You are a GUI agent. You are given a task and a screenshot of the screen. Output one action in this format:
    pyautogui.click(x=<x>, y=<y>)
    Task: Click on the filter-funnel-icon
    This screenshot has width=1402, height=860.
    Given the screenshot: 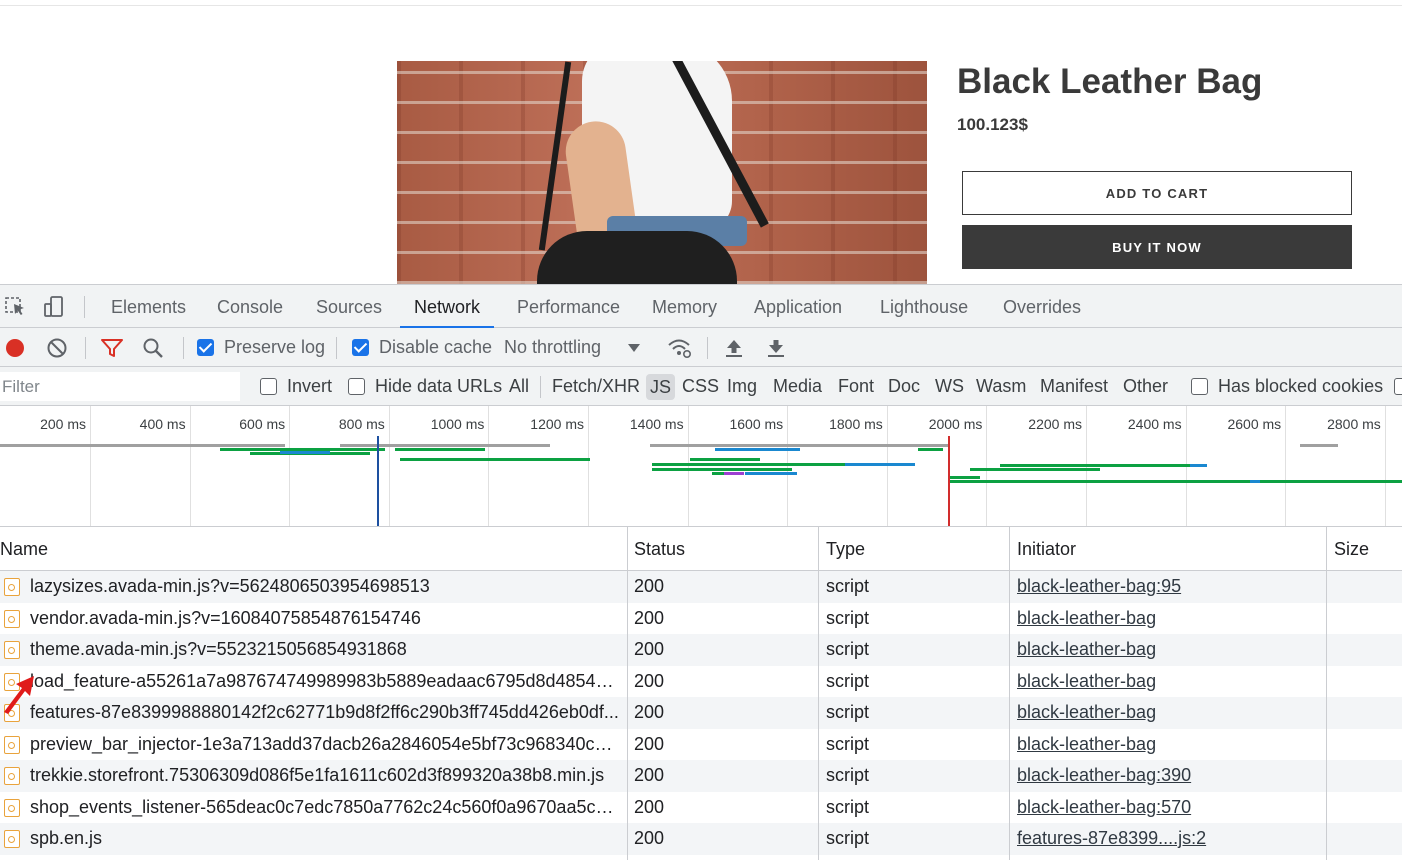 What is the action you would take?
    pyautogui.click(x=112, y=347)
    